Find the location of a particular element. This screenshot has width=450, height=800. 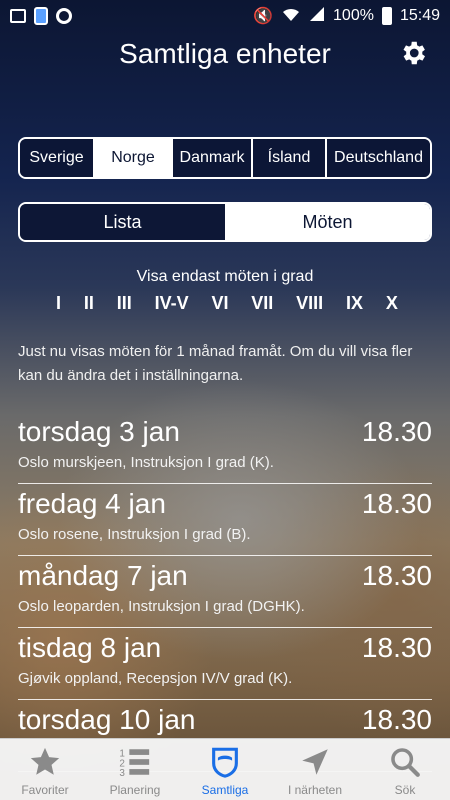

grade-button-iv-v: IV-V is located at coordinates (172, 303).